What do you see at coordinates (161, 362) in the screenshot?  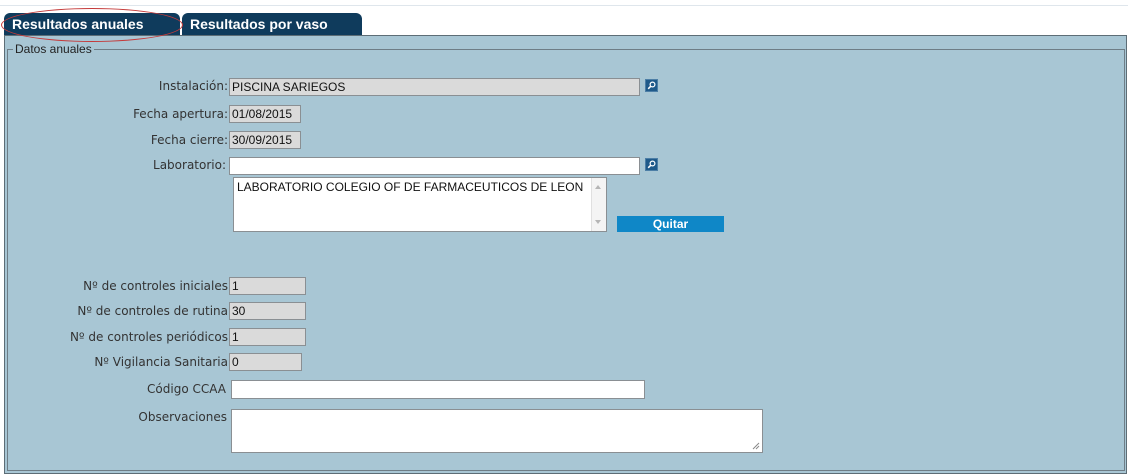 I see `vigilancia-sanitaria-label: Nº Vigilancia Sanitaria` at bounding box center [161, 362].